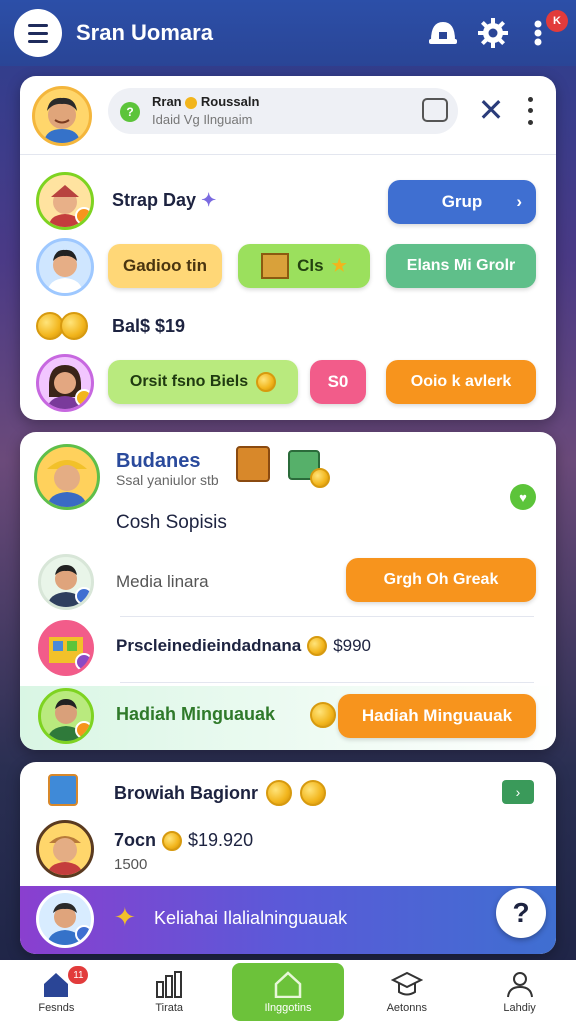 Image resolution: width=576 pixels, height=1024 pixels. I want to click on balance-text: Bal$ $19, so click(149, 326).